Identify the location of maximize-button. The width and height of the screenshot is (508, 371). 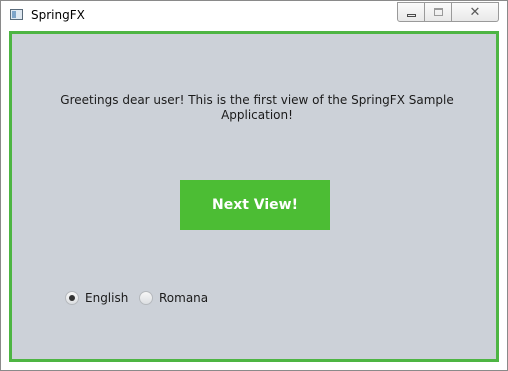
(438, 12).